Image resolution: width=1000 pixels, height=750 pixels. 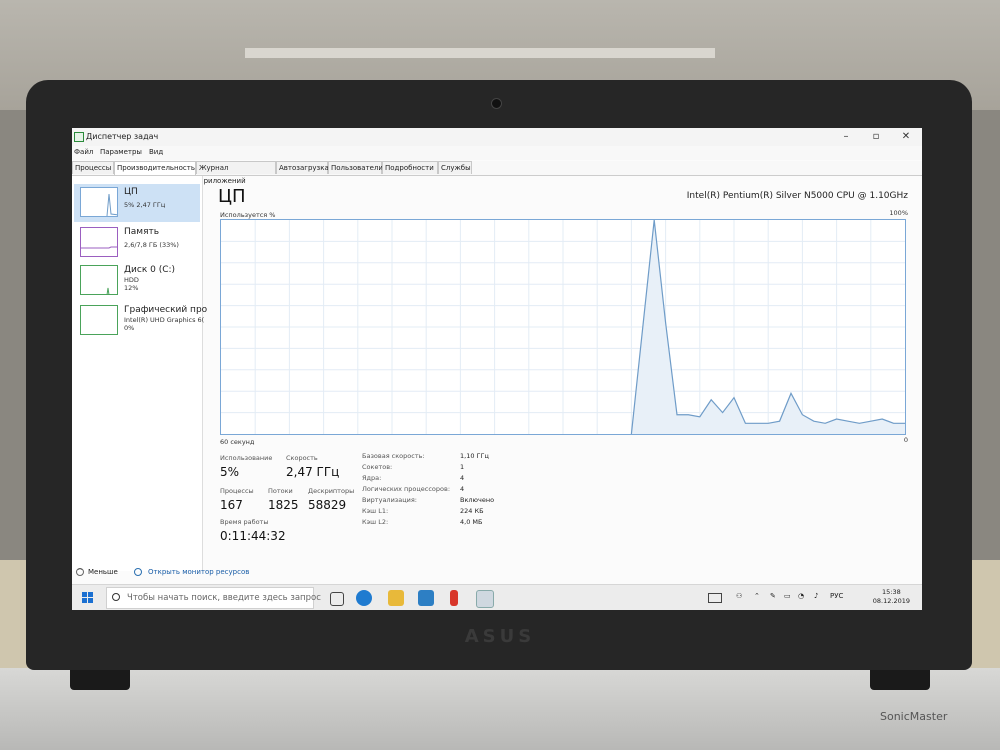 What do you see at coordinates (121, 152) in the screenshot?
I see `menu-options: Параметры` at bounding box center [121, 152].